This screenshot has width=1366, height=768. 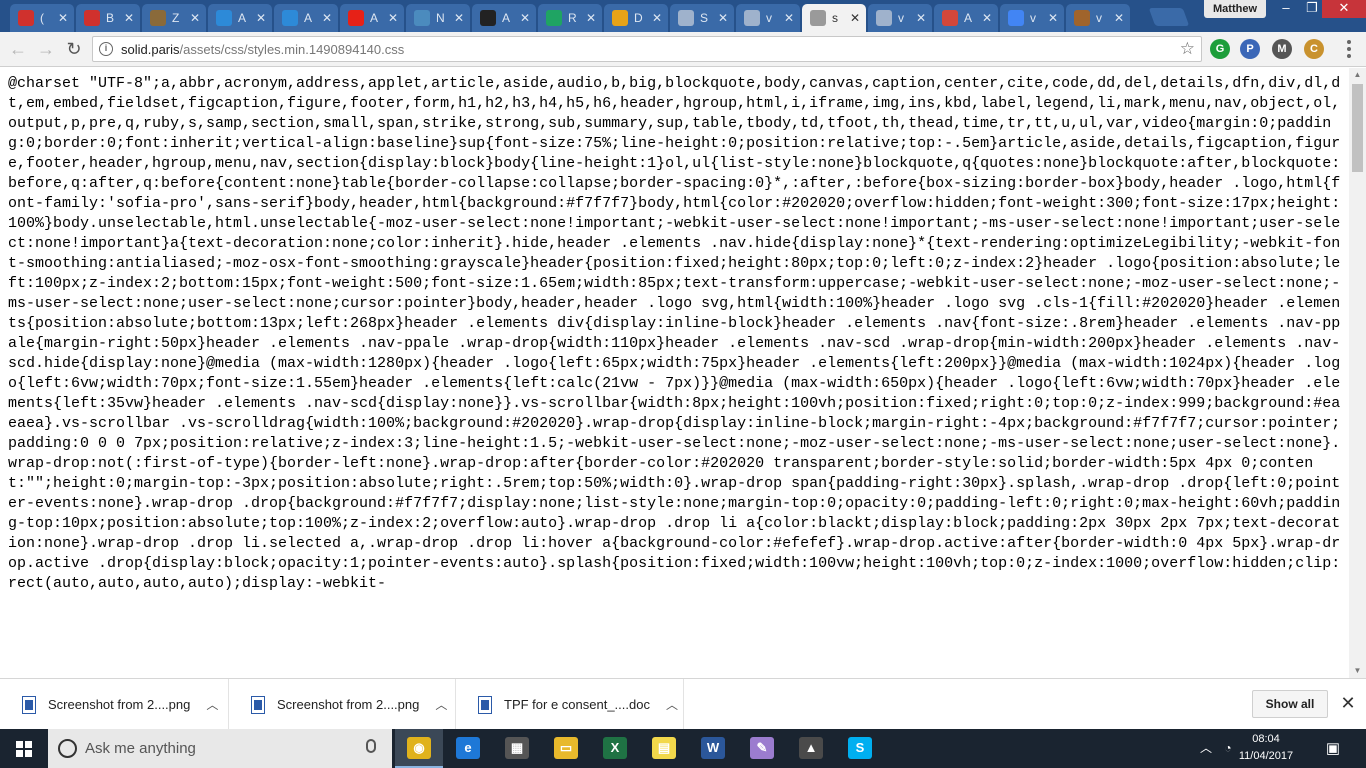 I want to click on forward-arrow-icon: →, so click(x=46, y=49).